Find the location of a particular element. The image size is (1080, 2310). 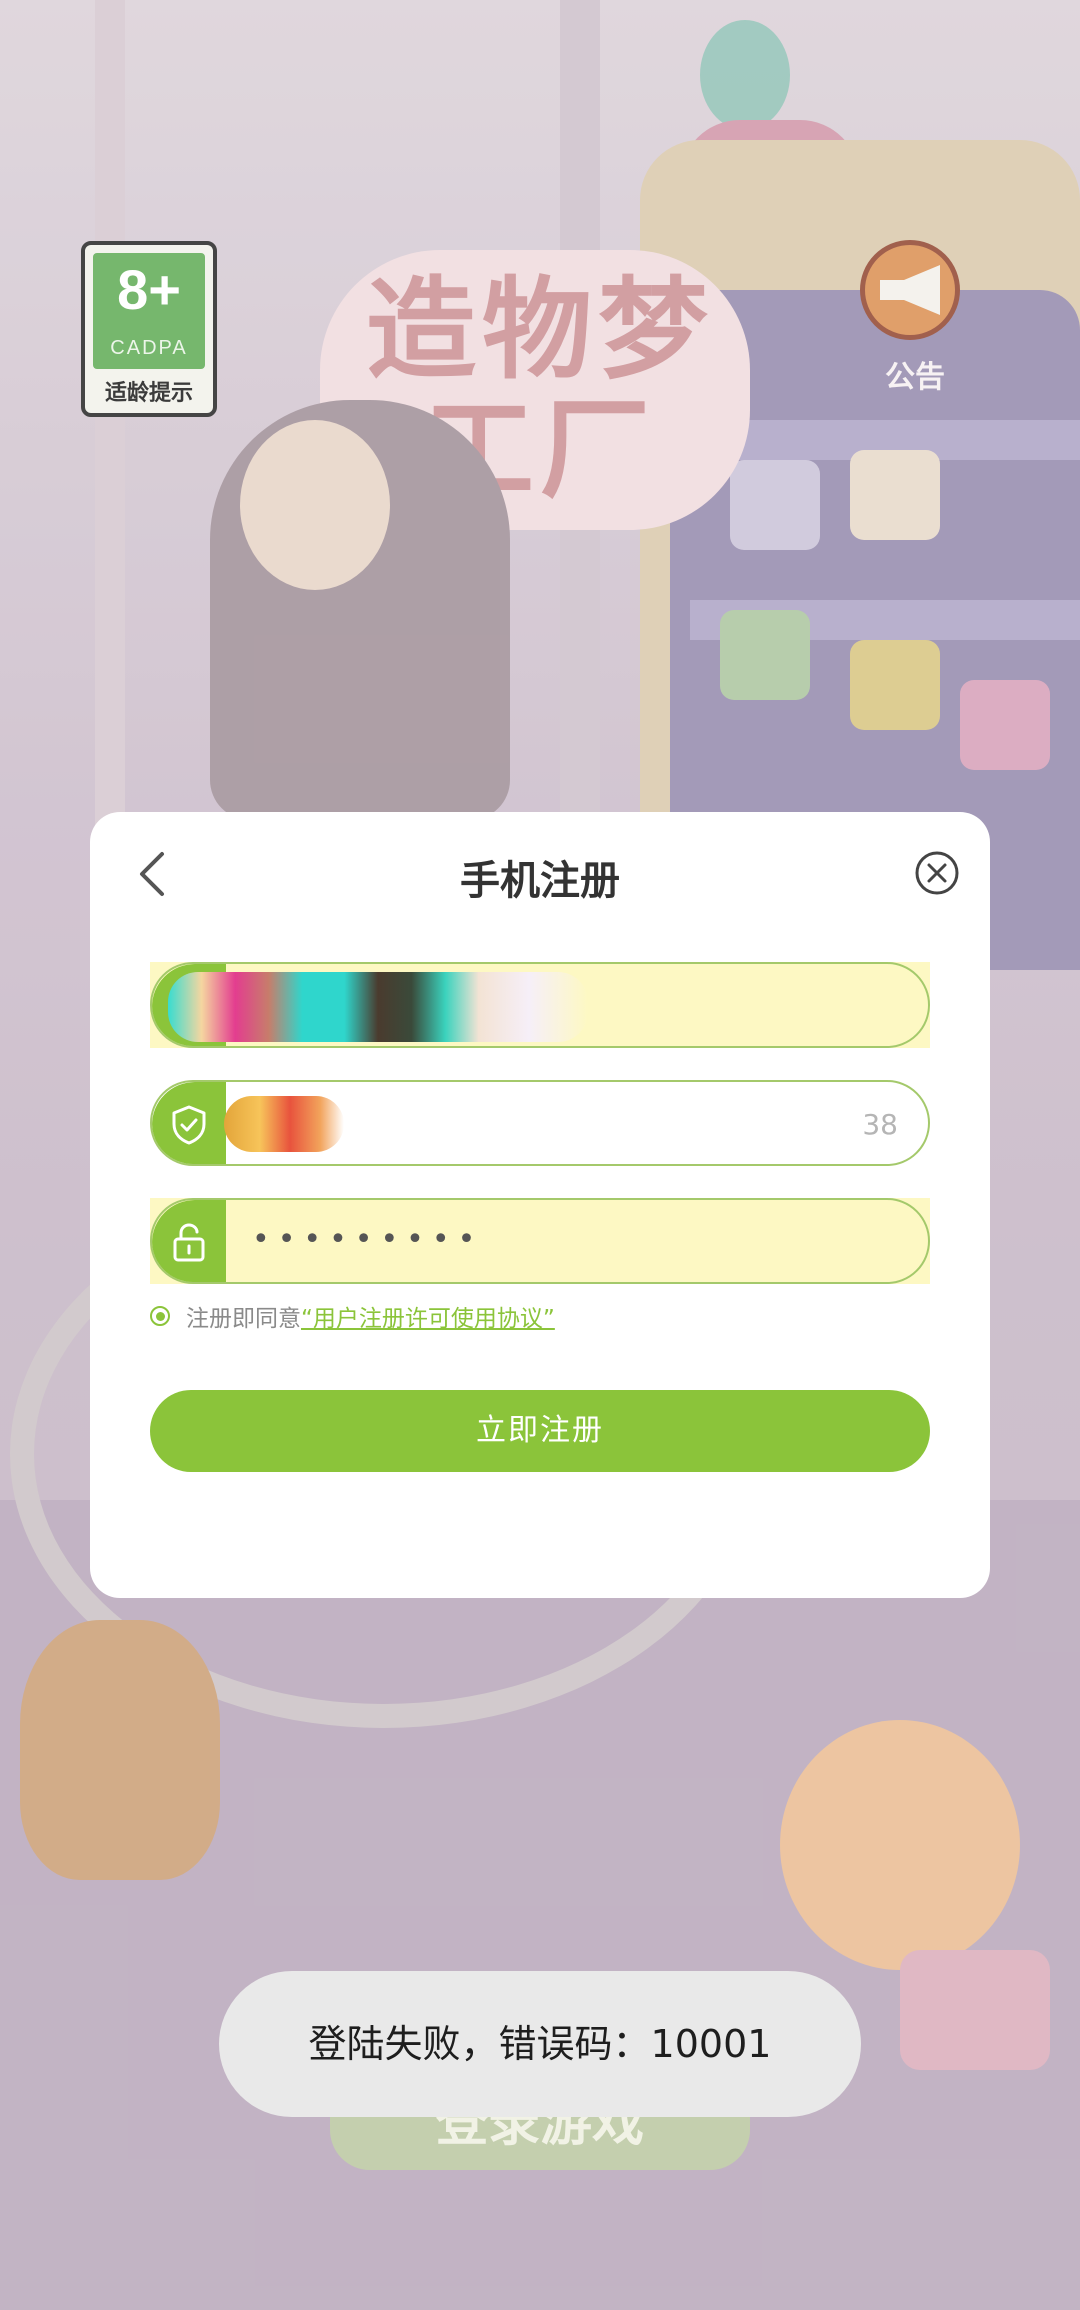

password-value: ••••••••• is located at coordinates (368, 1239).